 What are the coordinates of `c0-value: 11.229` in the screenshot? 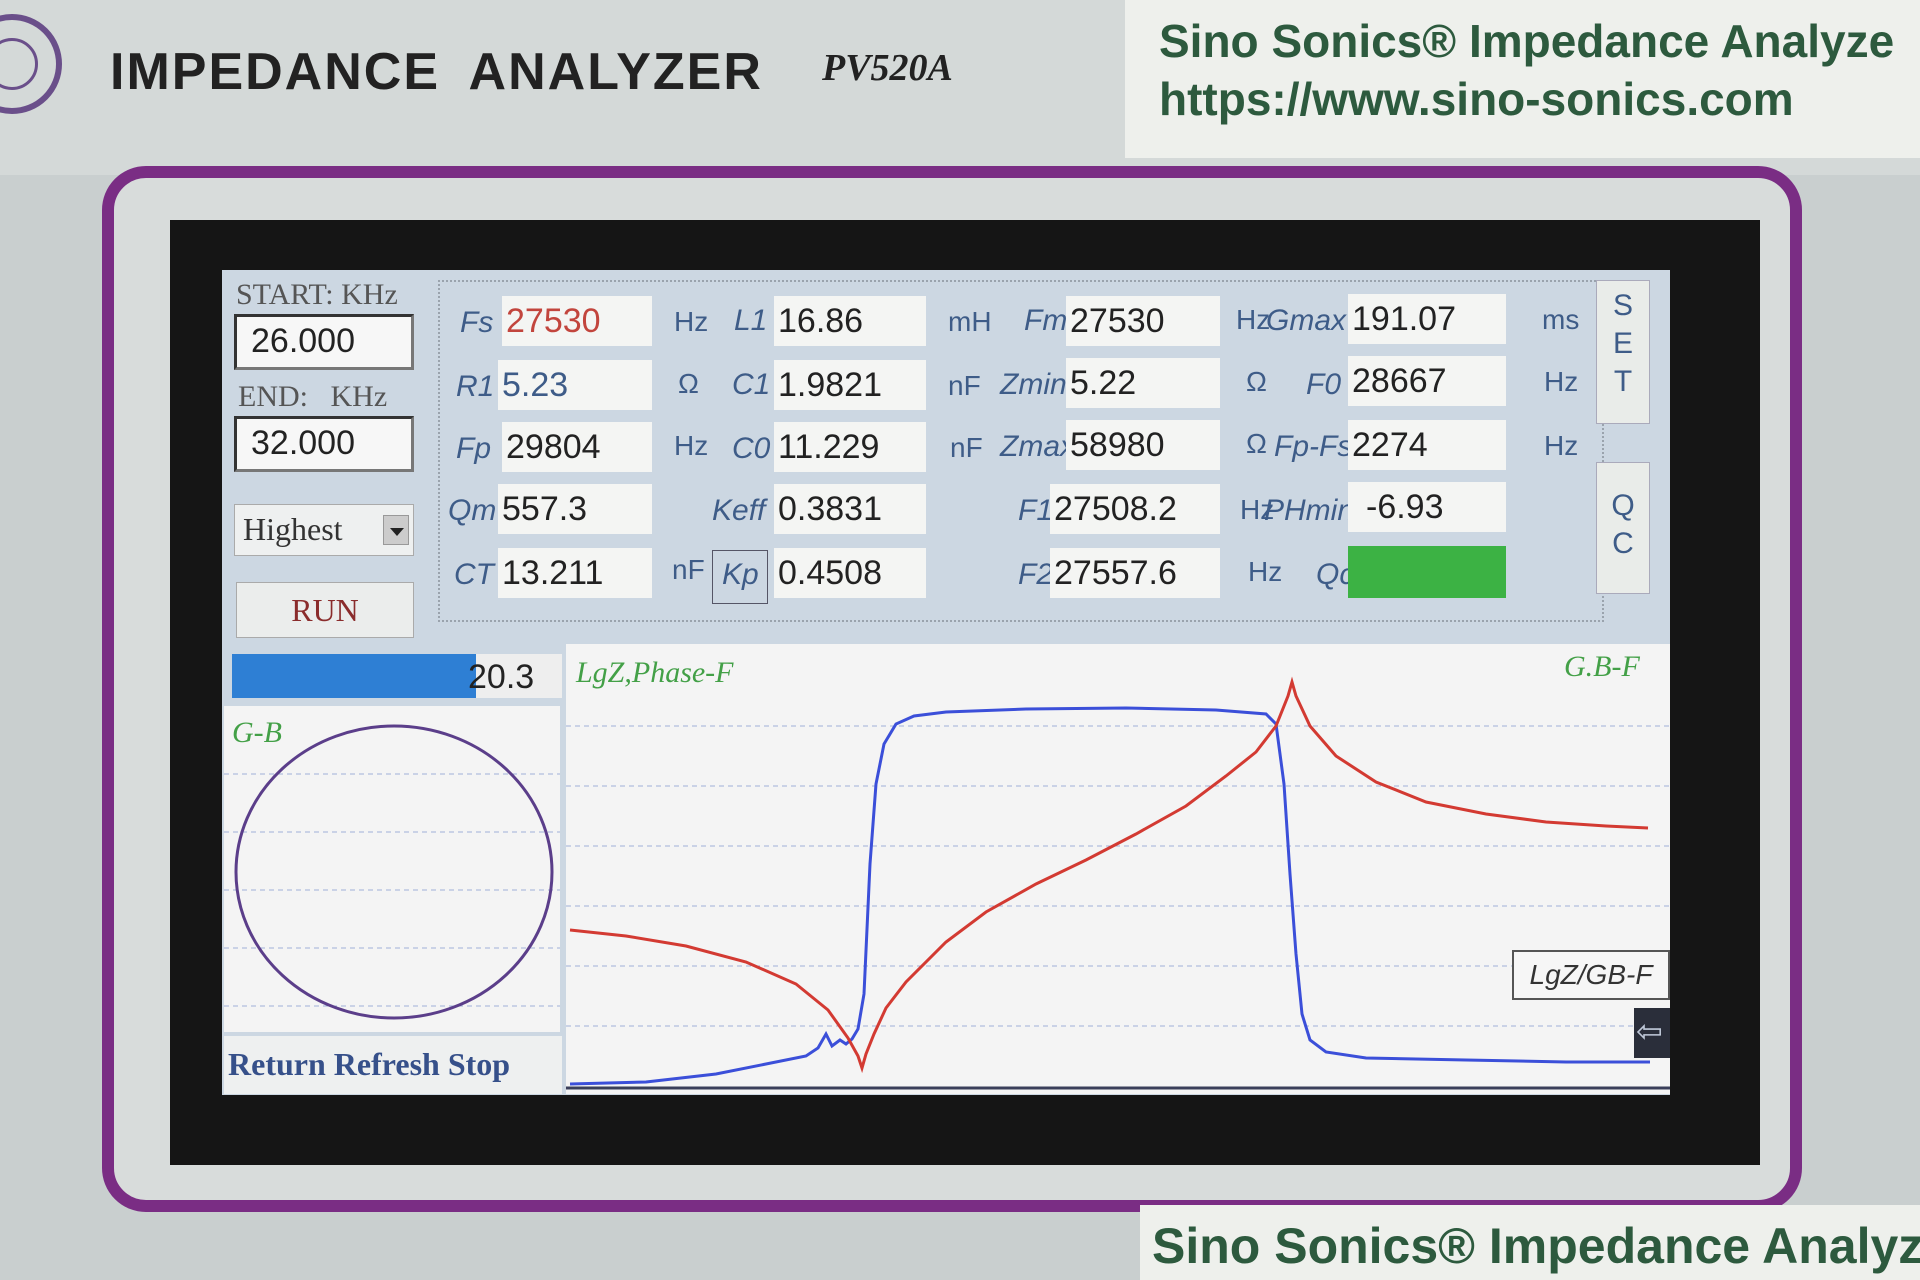 It's located at (850, 447).